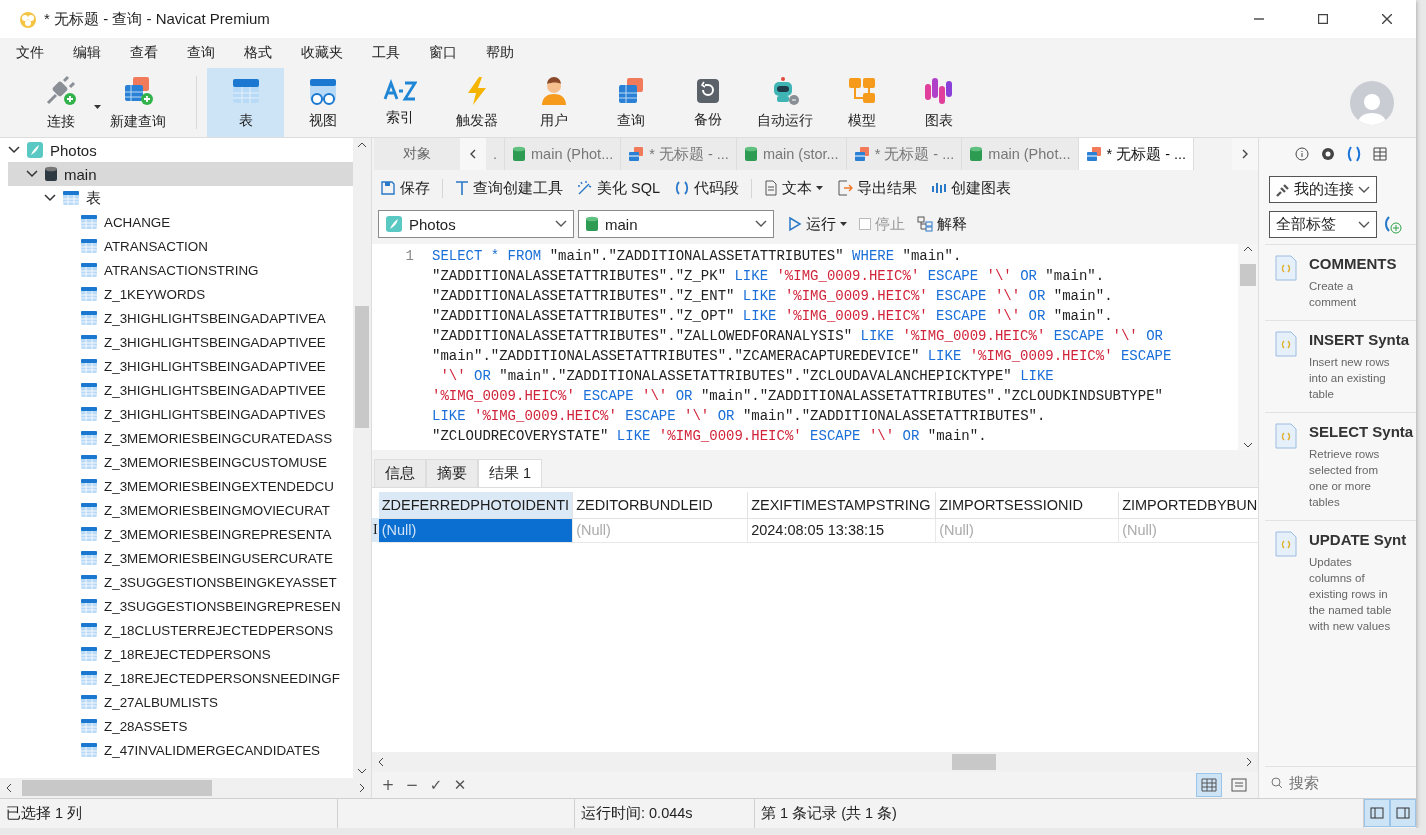  I want to click on menu-item: 编辑, so click(90, 53).